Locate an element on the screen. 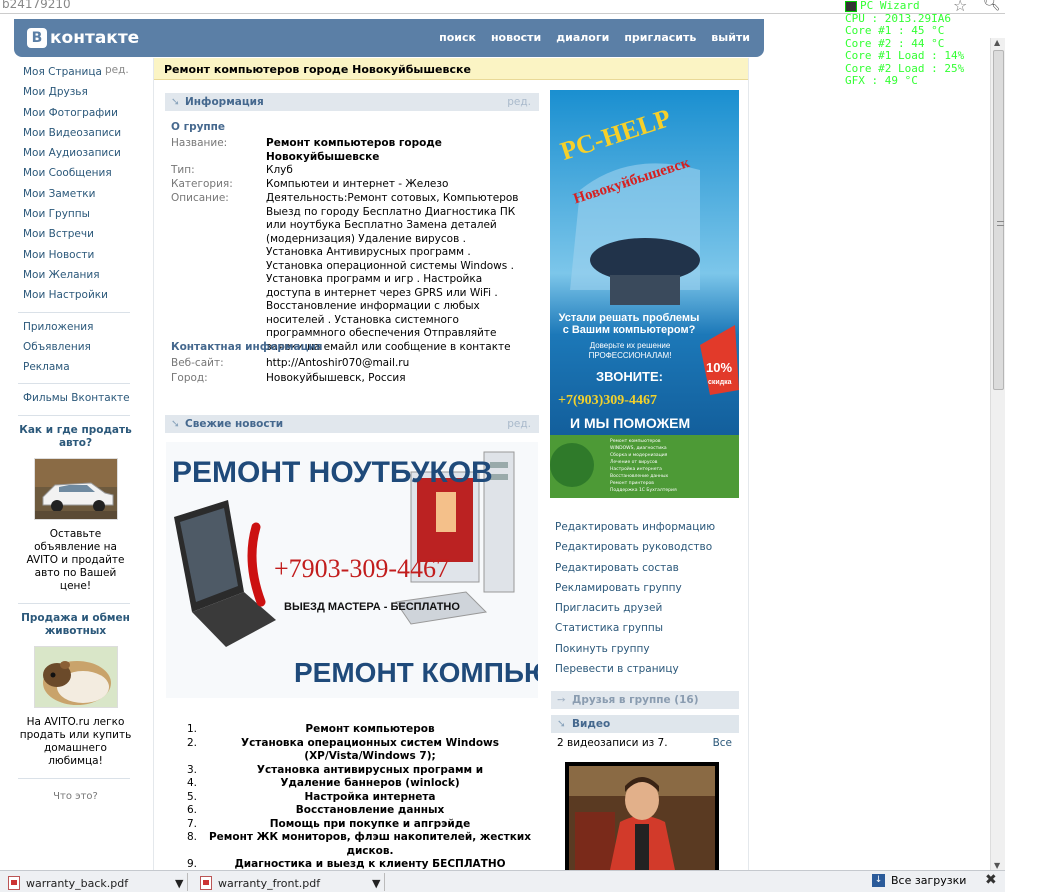 The image size is (1063, 892). download-filename: warranty_front.pdf is located at coordinates (269, 883).